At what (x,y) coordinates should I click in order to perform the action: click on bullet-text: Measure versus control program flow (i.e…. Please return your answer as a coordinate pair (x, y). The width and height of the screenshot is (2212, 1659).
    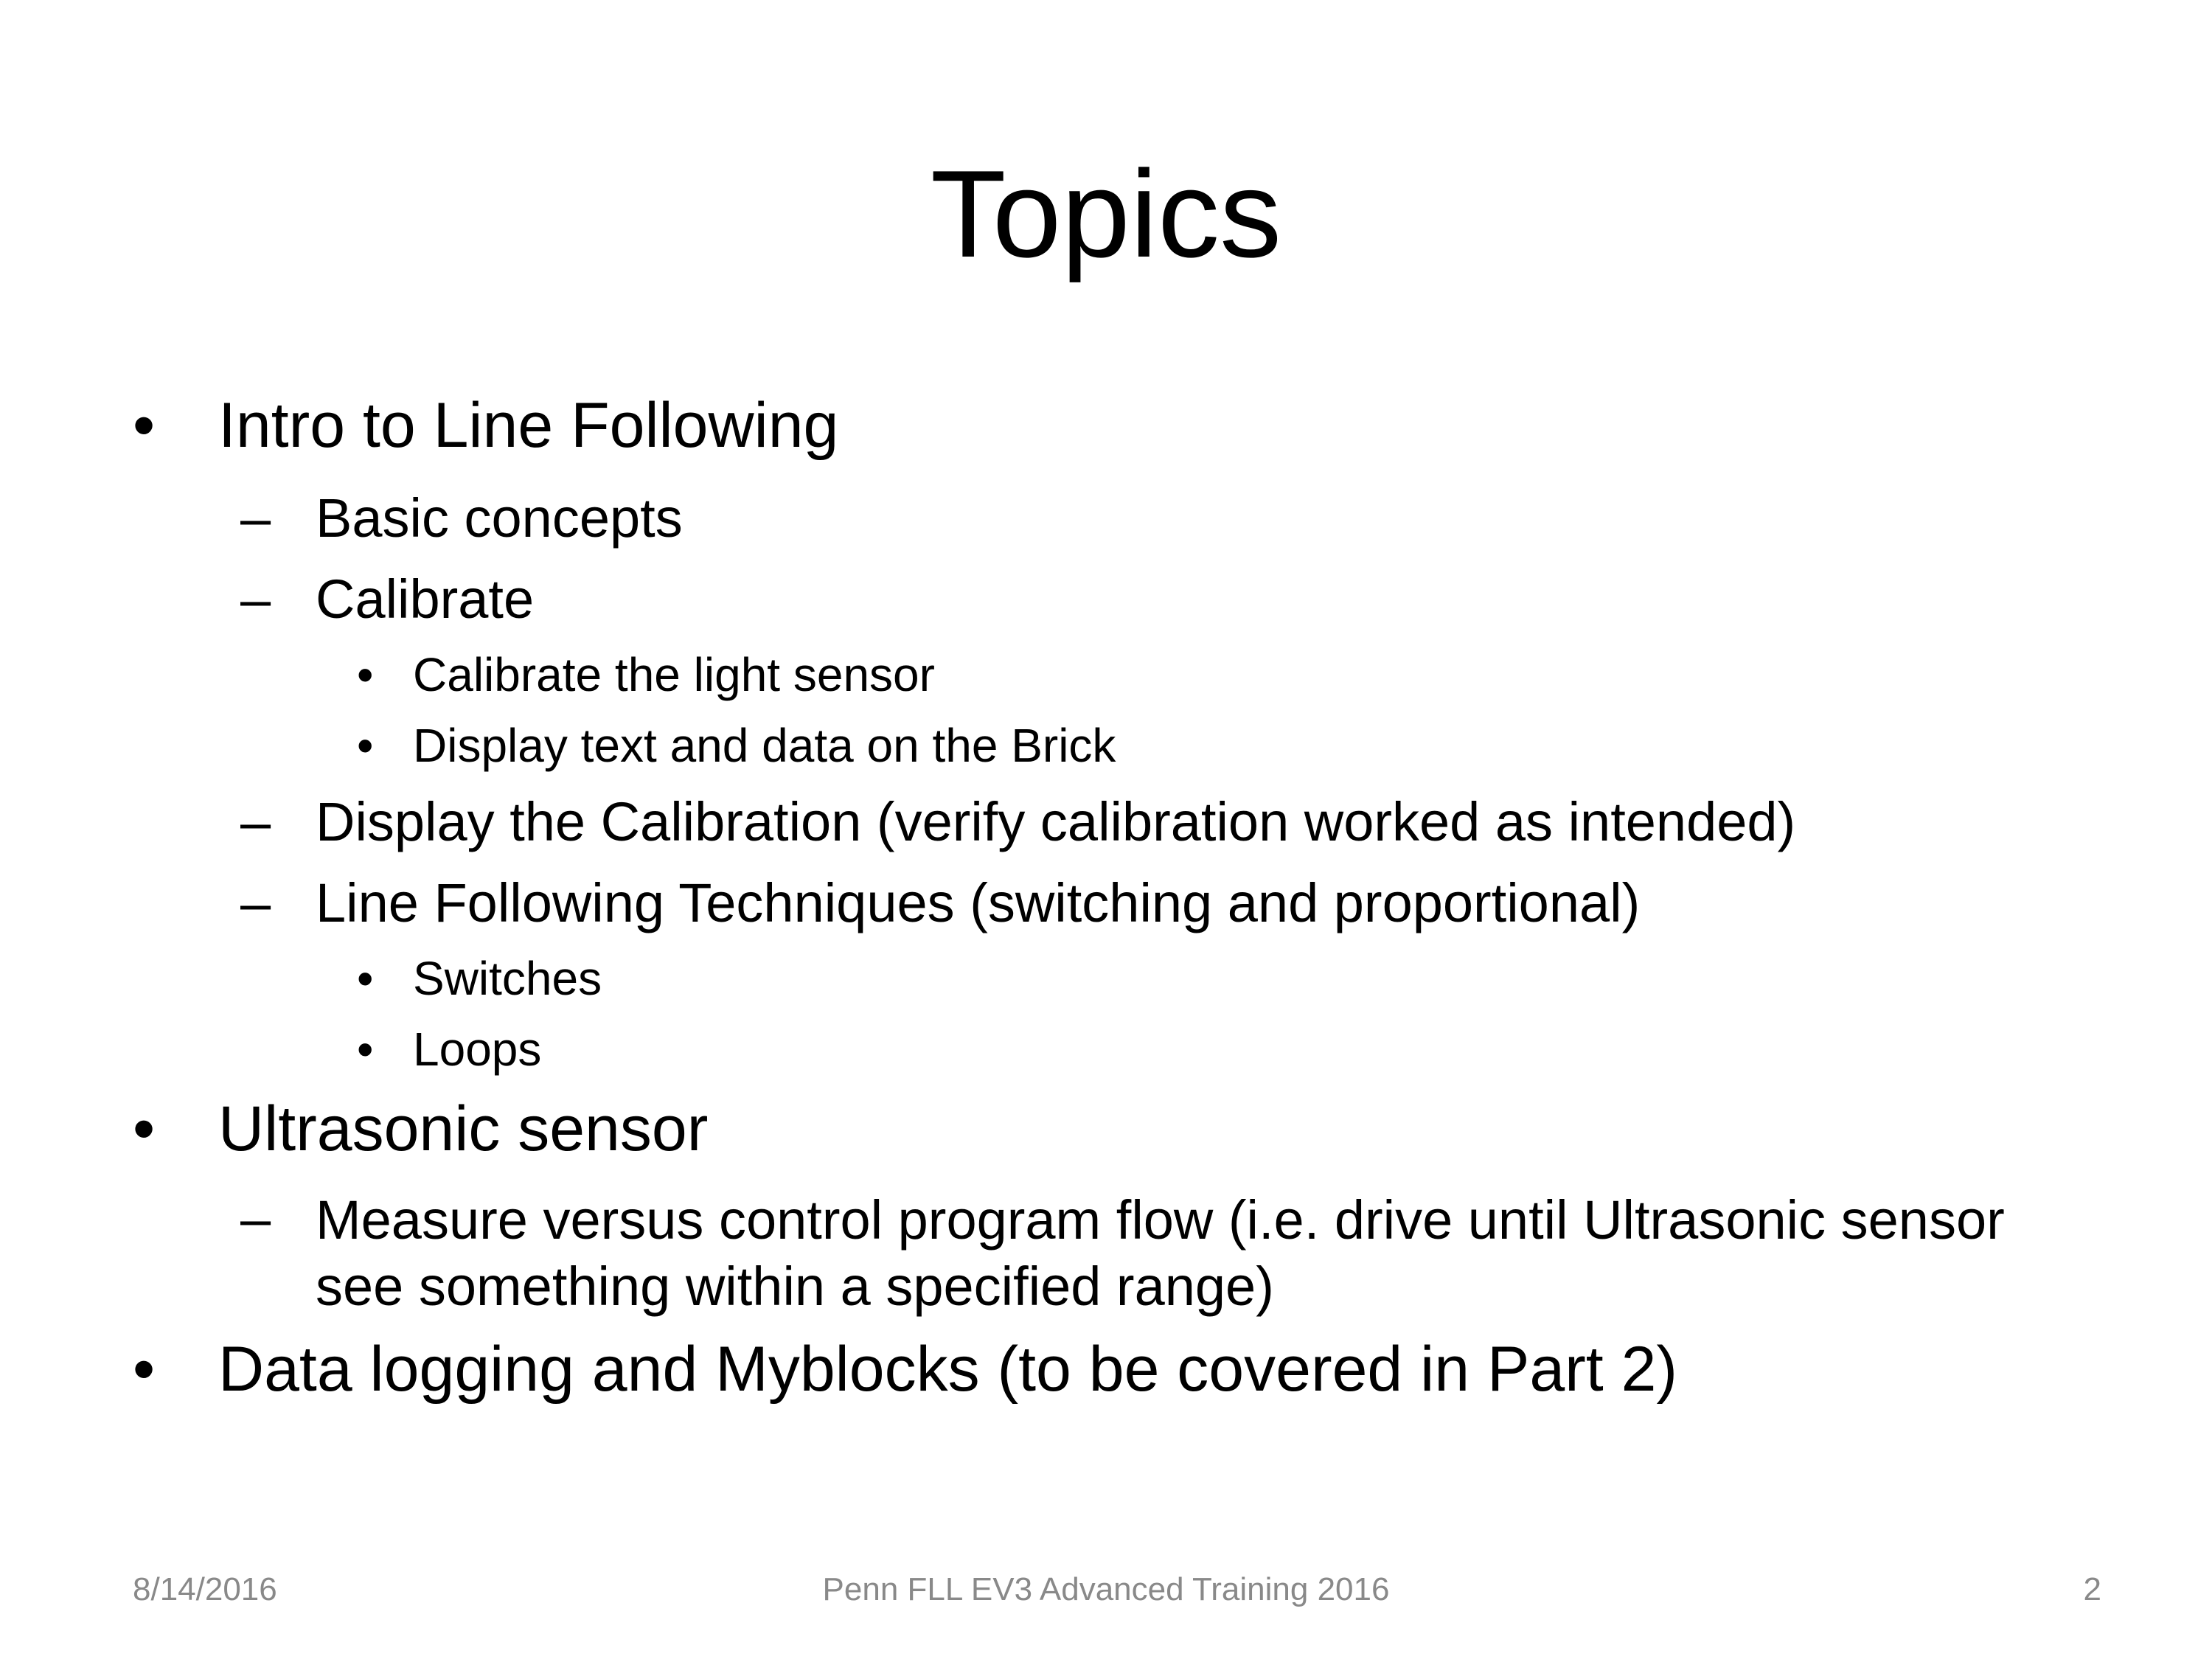
    Looking at the image, I should click on (1160, 1253).